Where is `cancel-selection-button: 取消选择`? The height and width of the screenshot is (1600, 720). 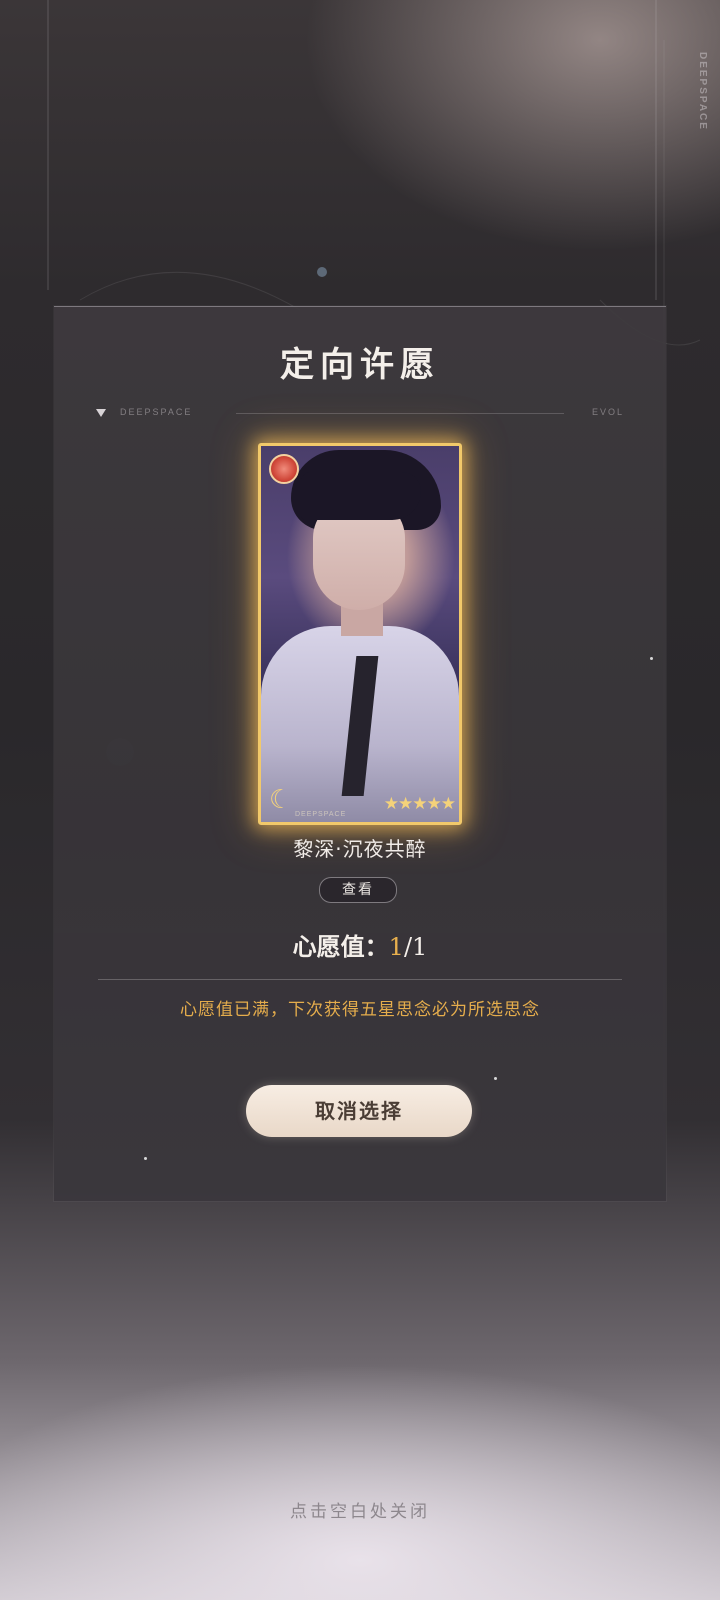 cancel-selection-button: 取消选择 is located at coordinates (359, 1111).